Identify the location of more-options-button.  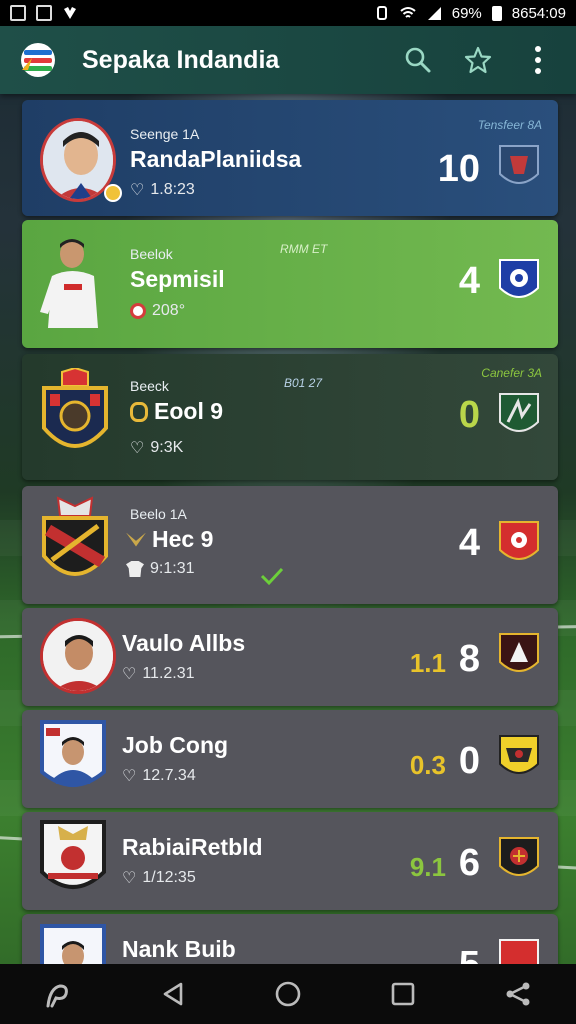
(538, 60).